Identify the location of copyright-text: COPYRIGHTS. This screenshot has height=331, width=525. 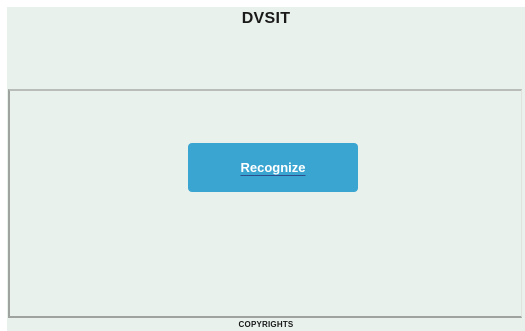
(266, 324).